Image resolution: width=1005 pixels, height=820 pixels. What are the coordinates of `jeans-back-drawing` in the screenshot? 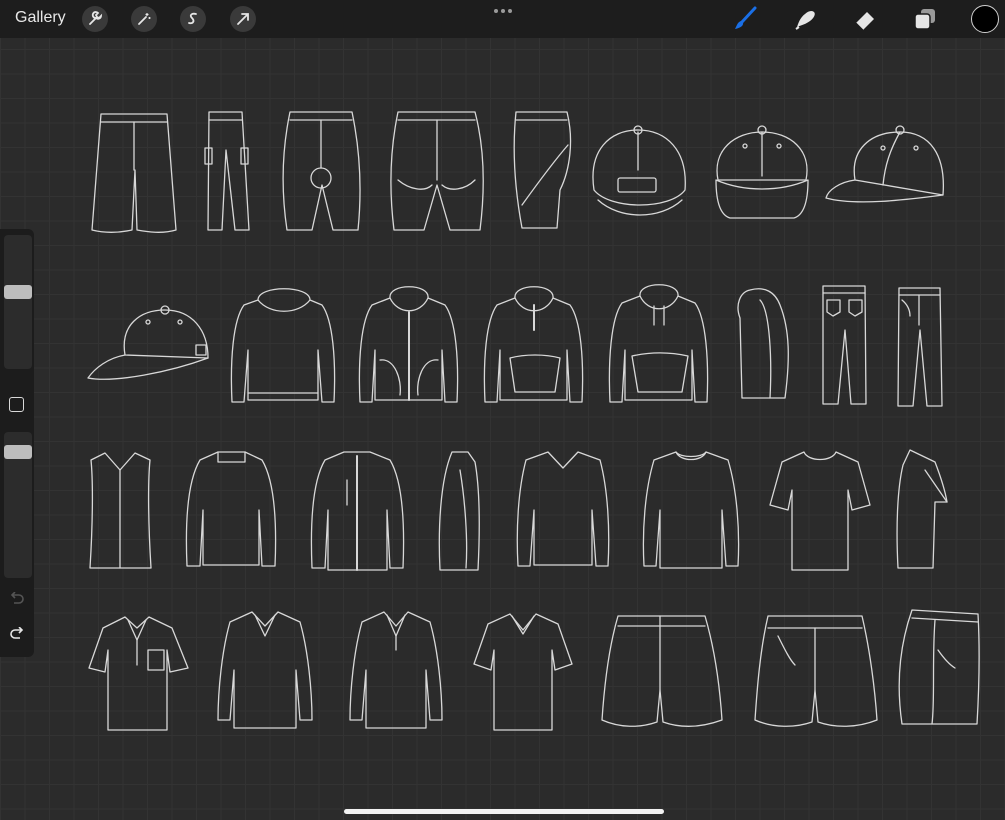 It's located at (844, 345).